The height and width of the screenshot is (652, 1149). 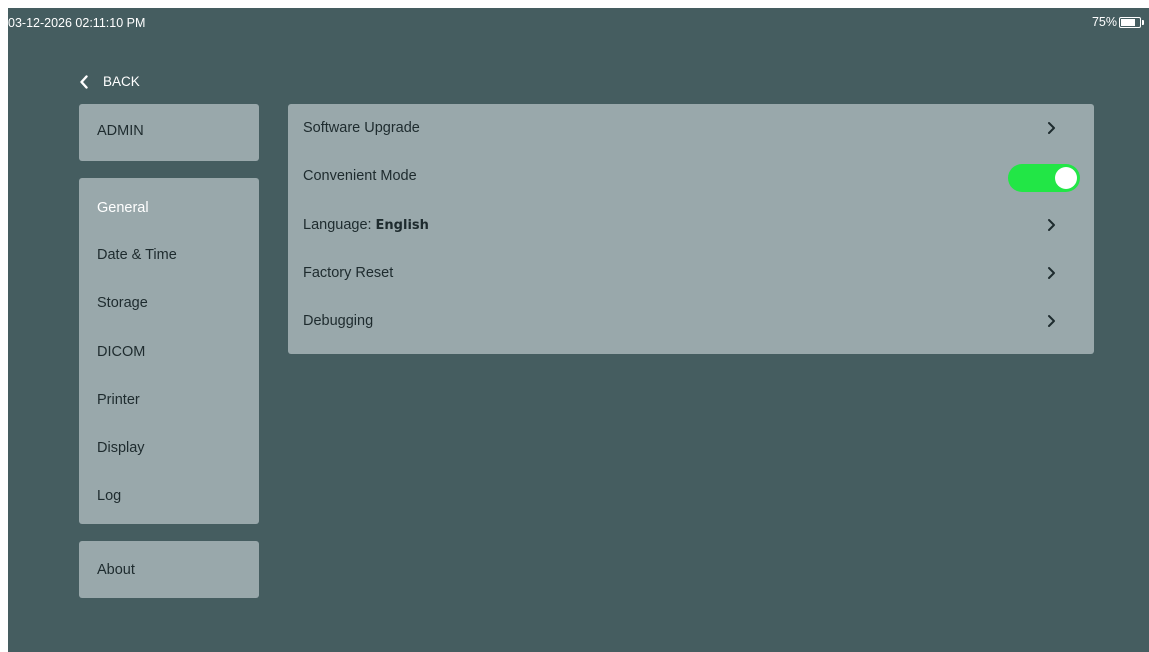 What do you see at coordinates (360, 176) in the screenshot?
I see `convenient-mode-label: Convenient Mode` at bounding box center [360, 176].